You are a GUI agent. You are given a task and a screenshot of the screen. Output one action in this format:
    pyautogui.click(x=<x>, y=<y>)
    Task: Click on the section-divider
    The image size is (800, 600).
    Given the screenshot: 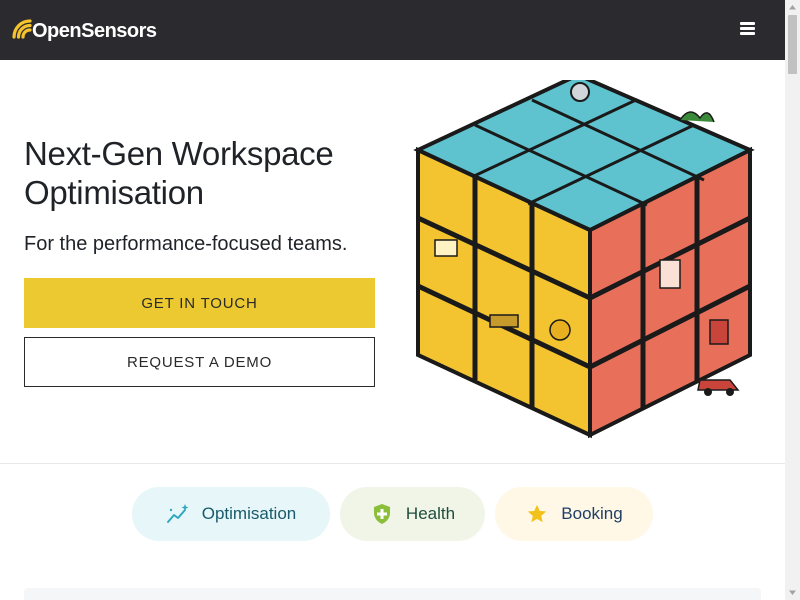 What is the action you would take?
    pyautogui.click(x=392, y=463)
    